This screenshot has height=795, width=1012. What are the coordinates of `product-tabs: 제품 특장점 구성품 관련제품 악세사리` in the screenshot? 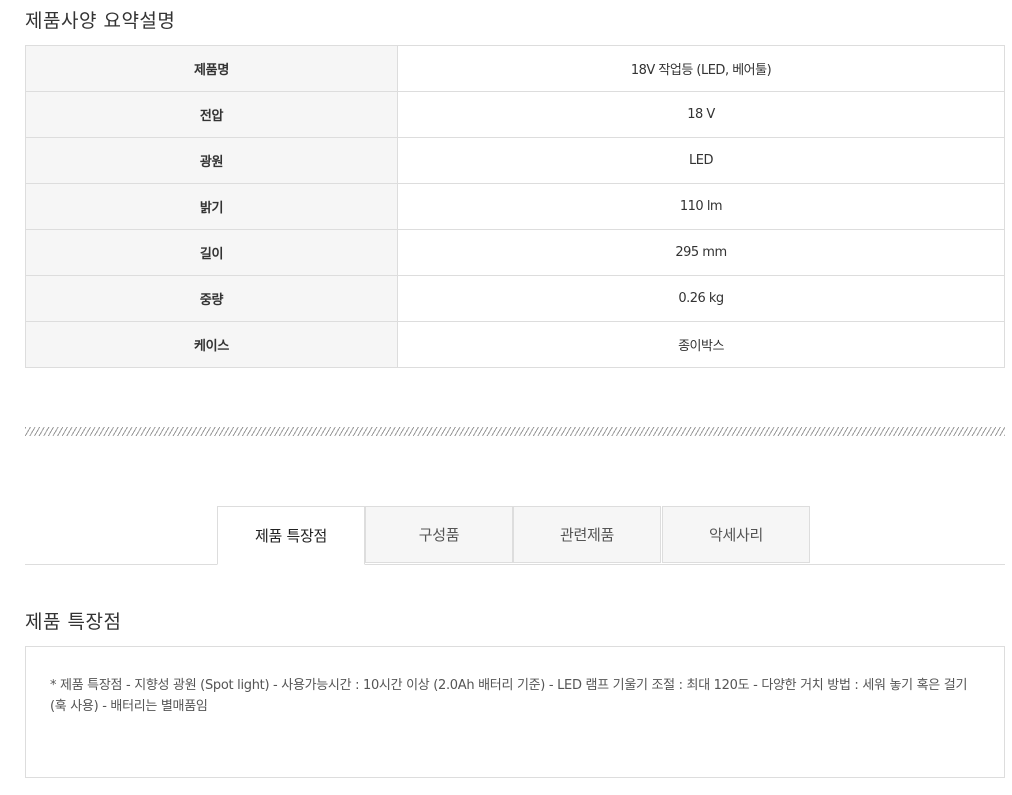 It's located at (515, 535).